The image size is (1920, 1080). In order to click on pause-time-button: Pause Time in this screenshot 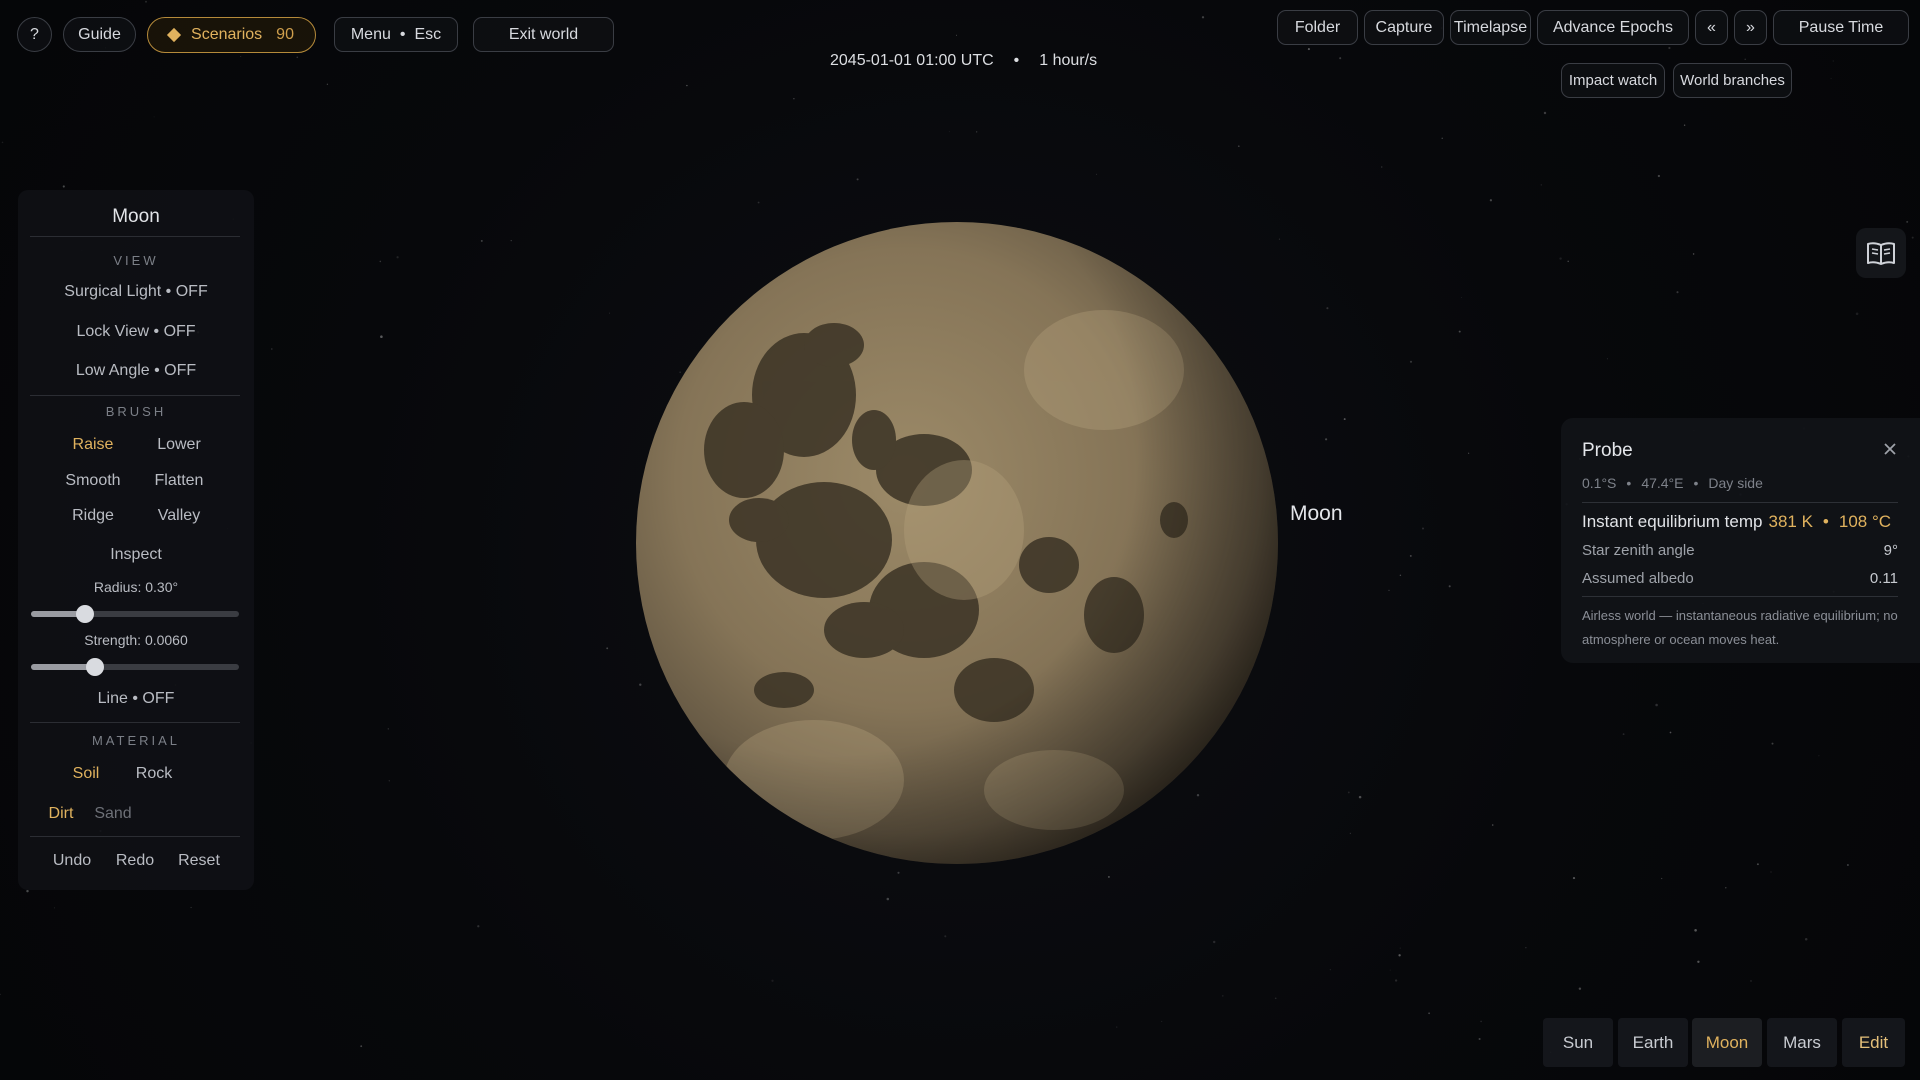, I will do `click(1841, 27)`.